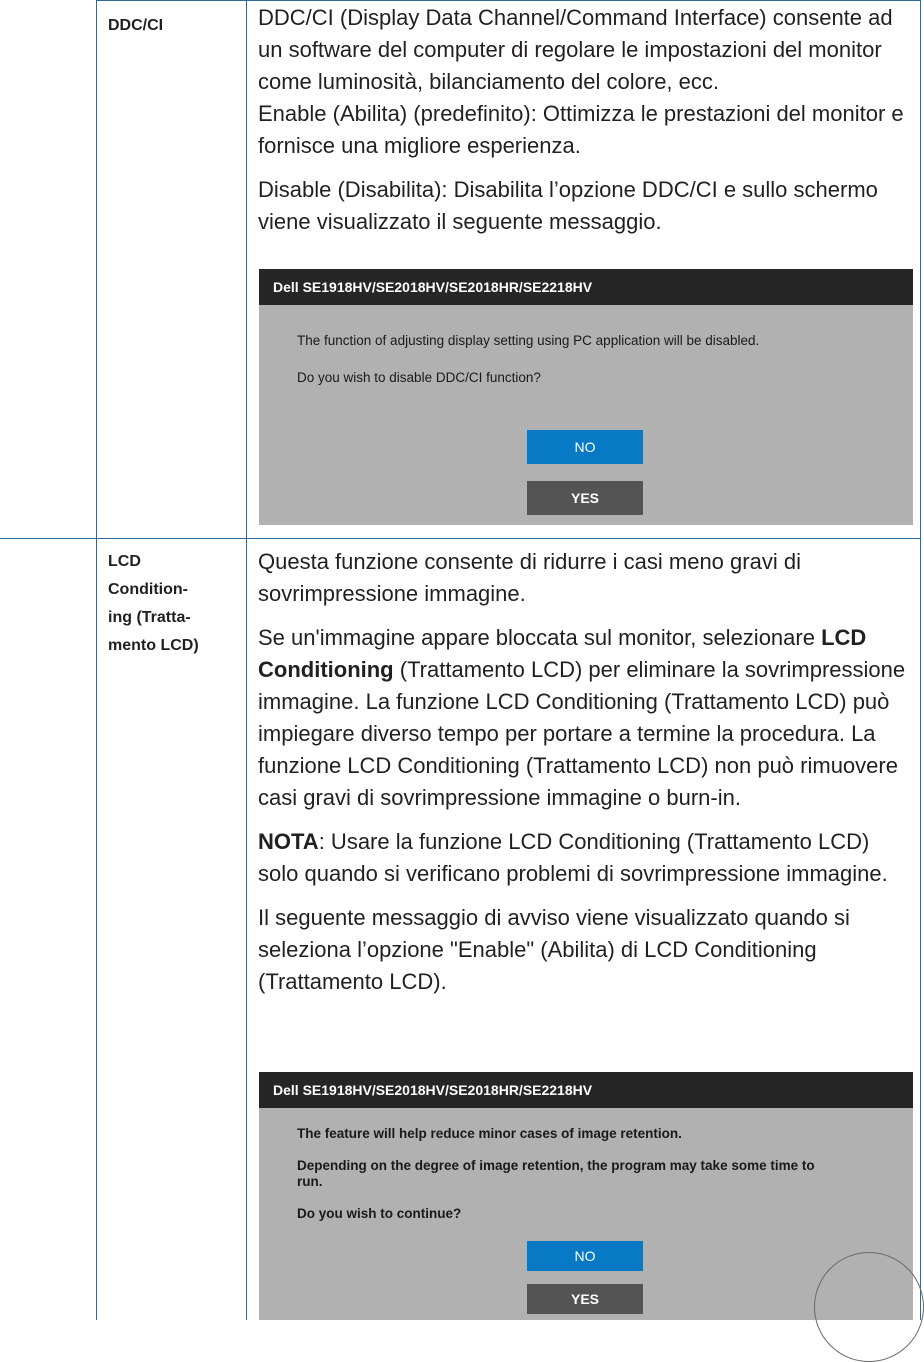 This screenshot has height=1362, width=924. I want to click on table-row-divider, so click(460, 538).